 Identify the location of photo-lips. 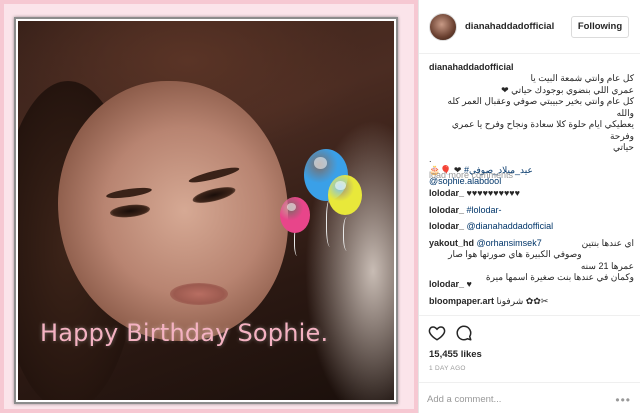
(199, 294).